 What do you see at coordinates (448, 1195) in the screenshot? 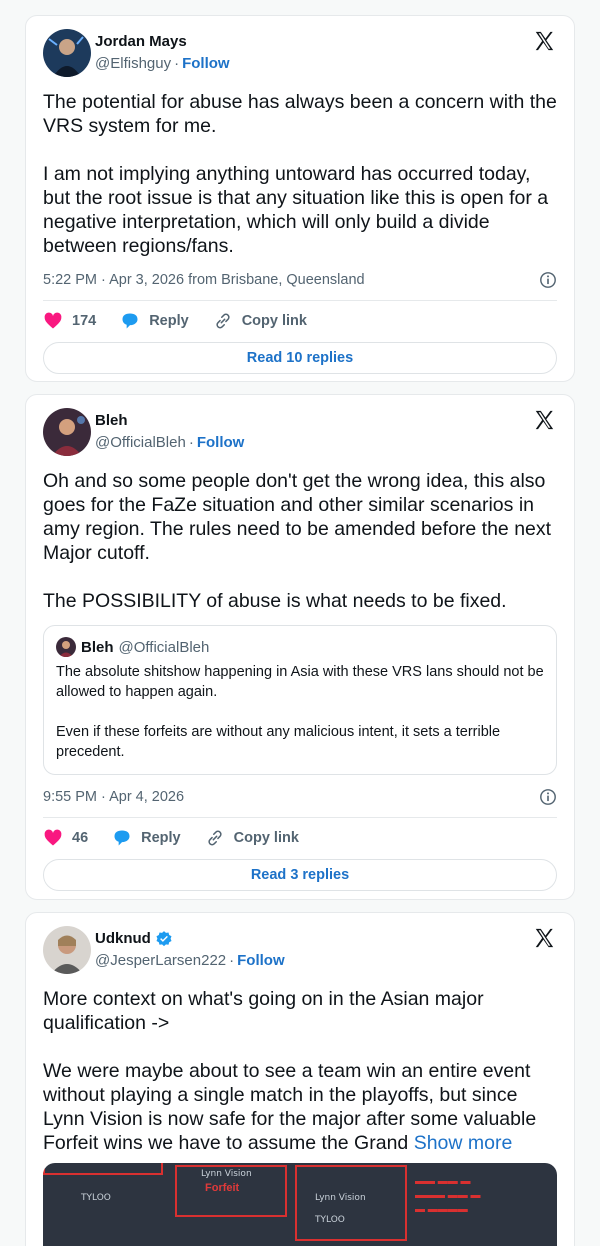
I see `annotation-text: ▬▬ ▬▬ ▬ ▬▬▬ ▬▬ ▬ ▬ ▬▬▬▬` at bounding box center [448, 1195].